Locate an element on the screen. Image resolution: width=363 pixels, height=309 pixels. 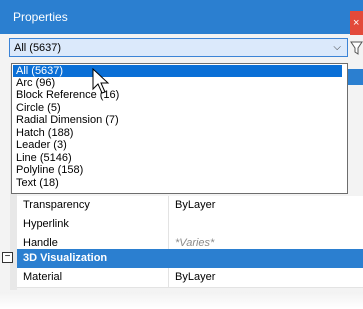
property-value is located at coordinates (266, 224).